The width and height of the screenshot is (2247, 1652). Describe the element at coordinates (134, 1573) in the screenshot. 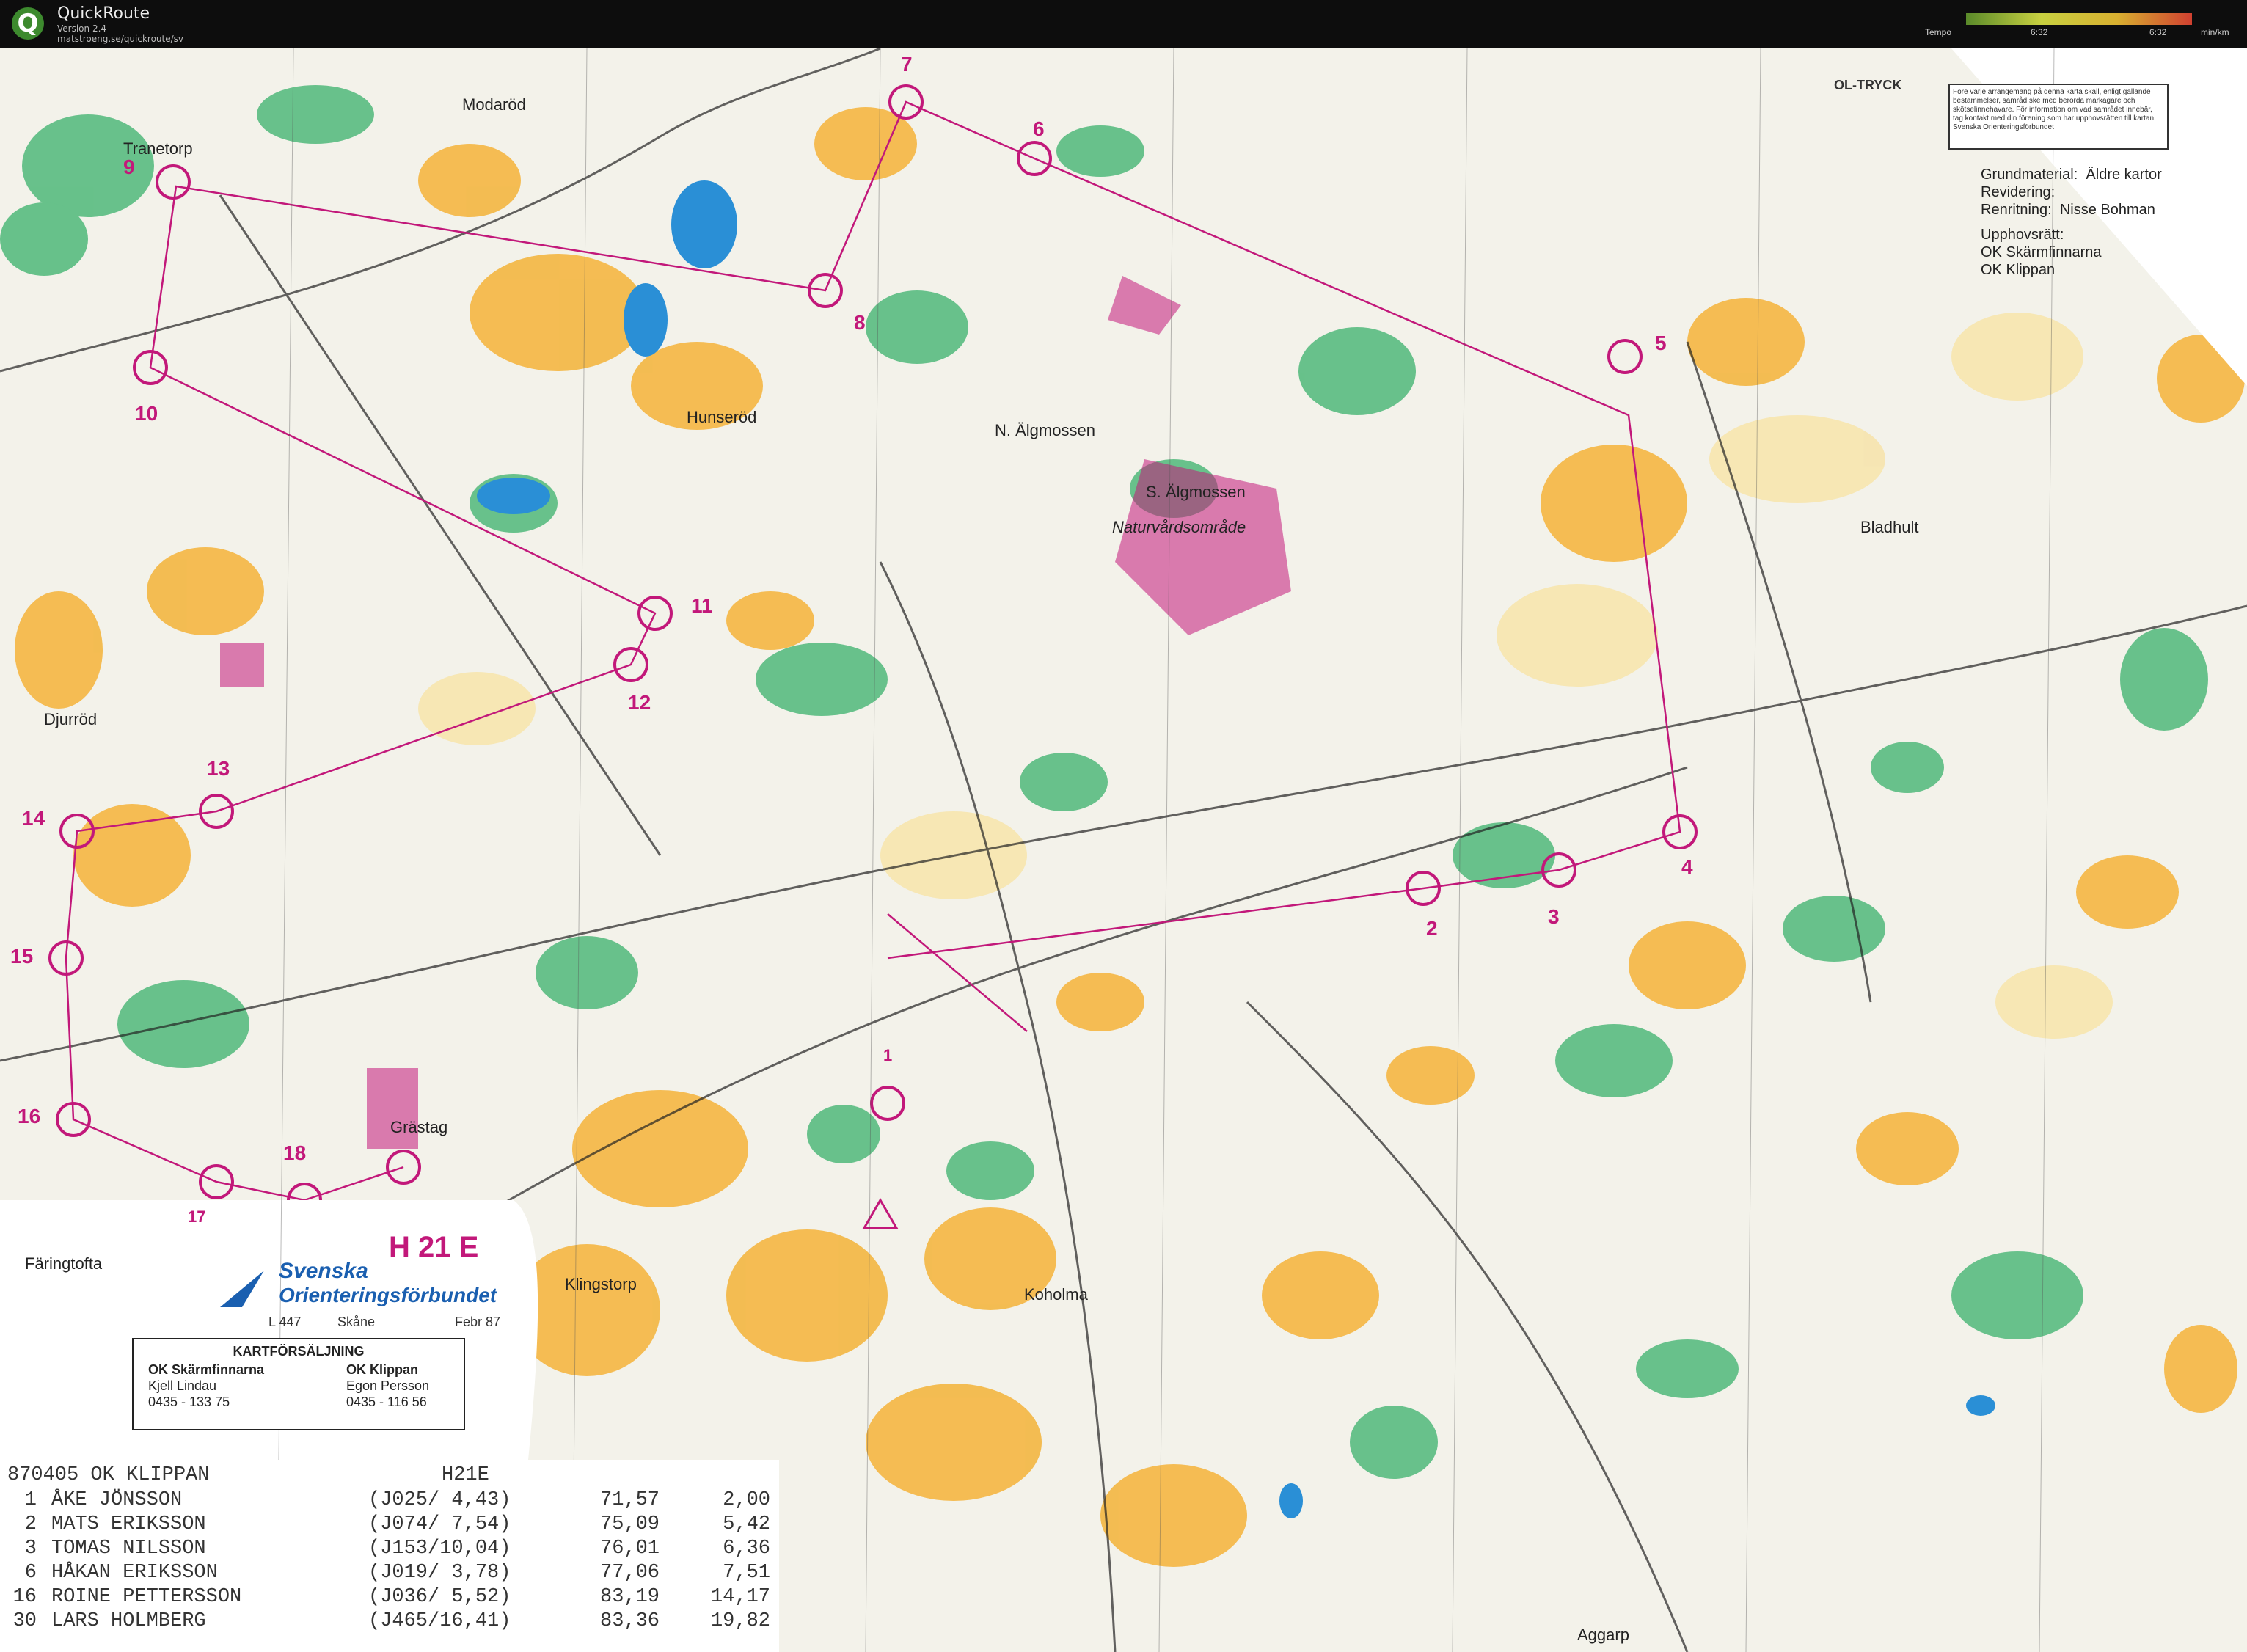

I see `result-name: HÅKAN ERIKSSON` at that location.